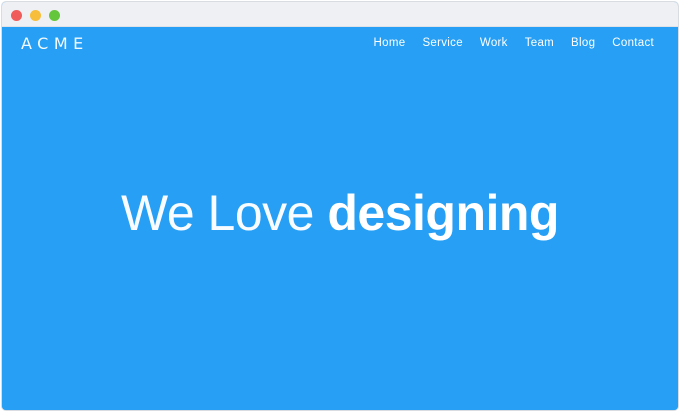 This screenshot has height=413, width=681. What do you see at coordinates (390, 43) in the screenshot?
I see `nav-link-home: Home` at bounding box center [390, 43].